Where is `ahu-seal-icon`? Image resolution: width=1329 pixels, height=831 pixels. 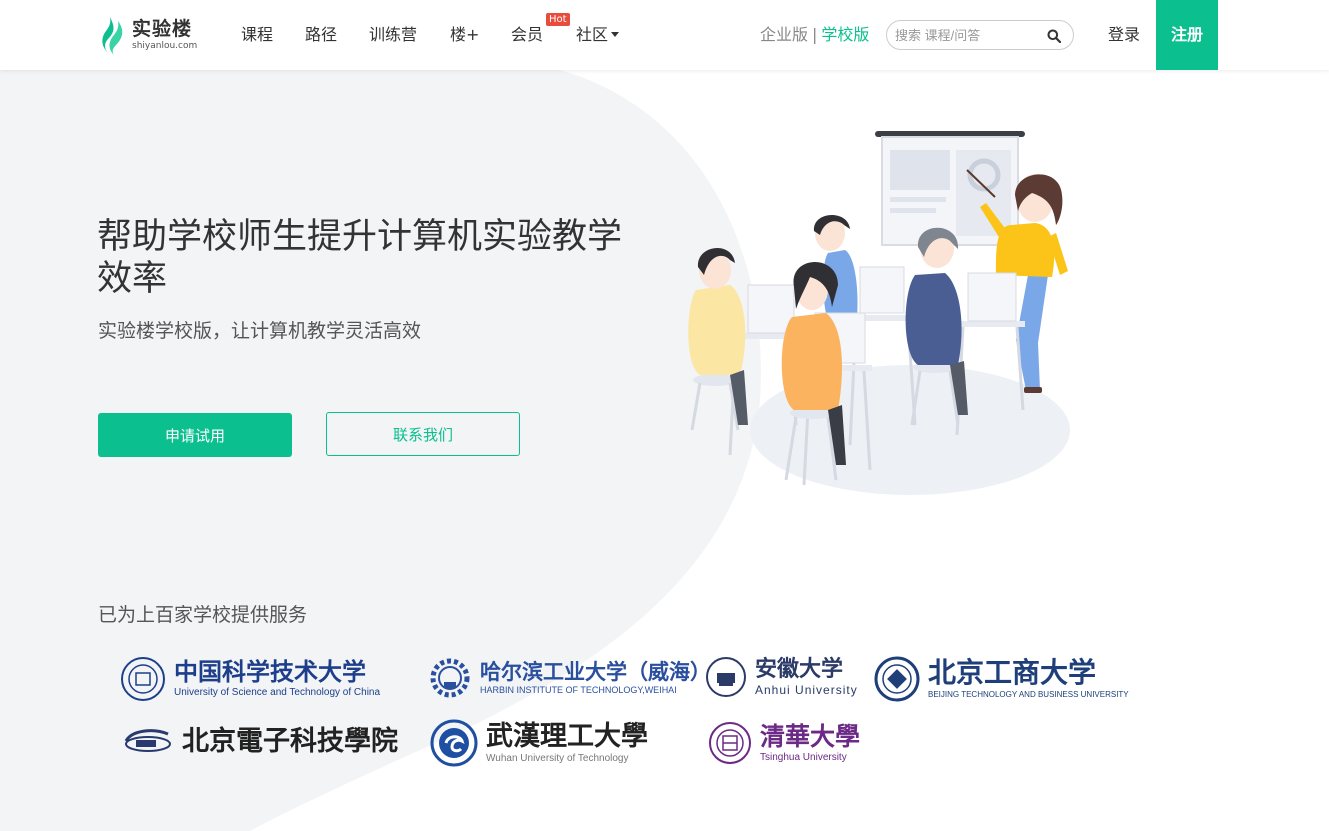
ahu-seal-icon is located at coordinates (726, 677).